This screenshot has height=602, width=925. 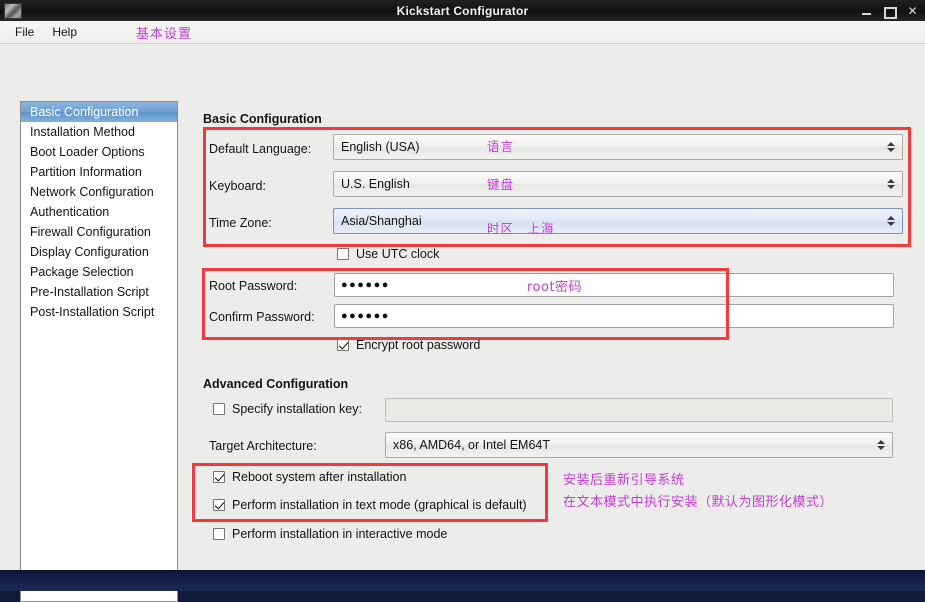 What do you see at coordinates (912, 11) in the screenshot?
I see `close-icon: ✕` at bounding box center [912, 11].